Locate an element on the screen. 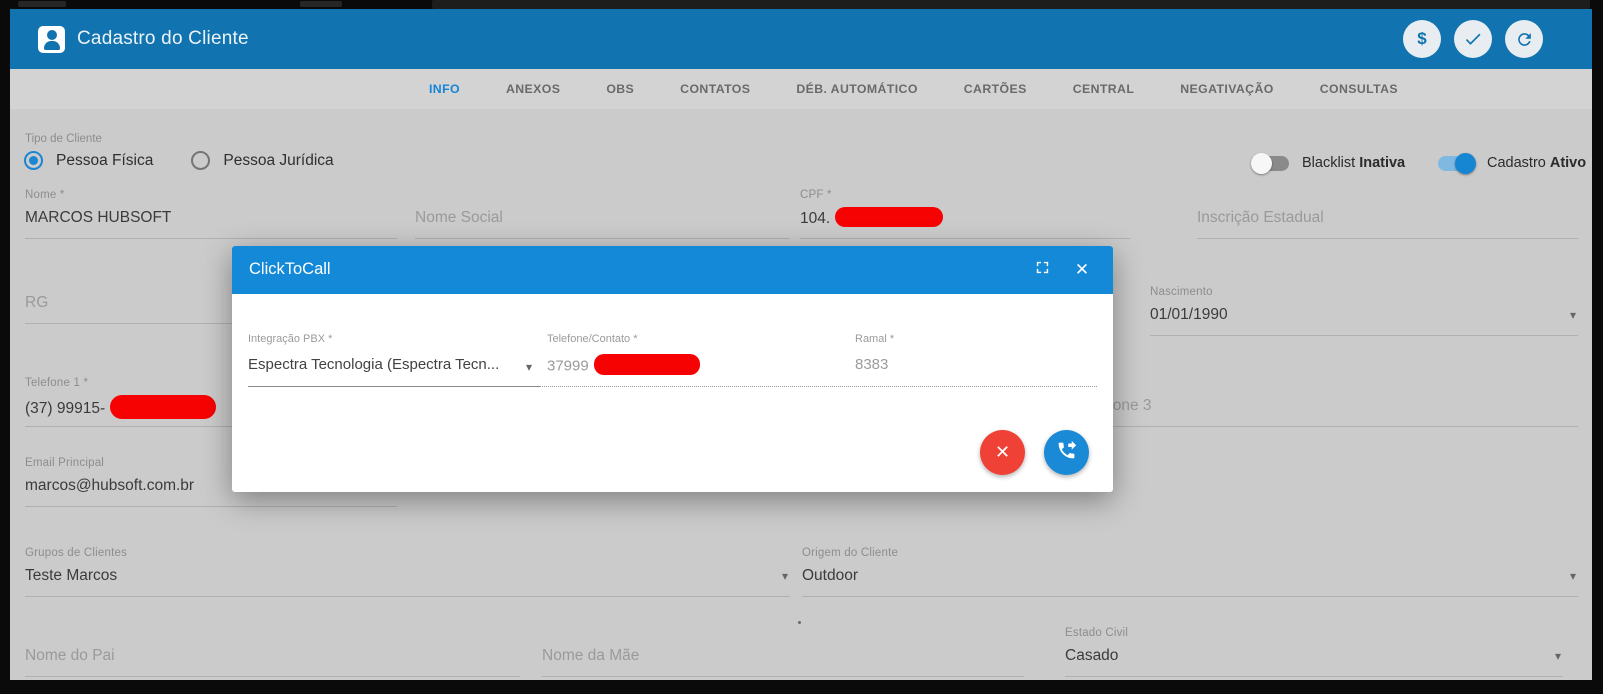 The image size is (1603, 694). estado-civil-value: Casado is located at coordinates (1314, 658).